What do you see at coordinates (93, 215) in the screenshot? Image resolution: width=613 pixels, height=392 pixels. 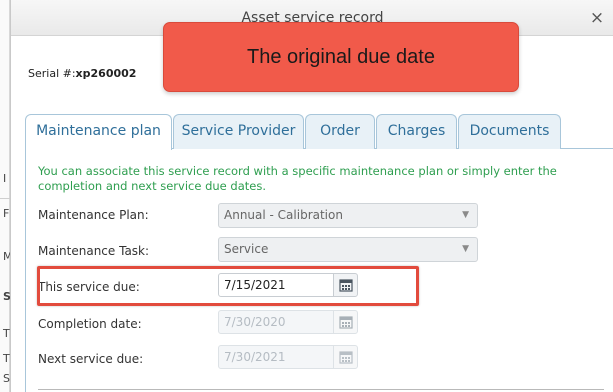 I see `maintenance-plan-label: Maintenance Plan:` at bounding box center [93, 215].